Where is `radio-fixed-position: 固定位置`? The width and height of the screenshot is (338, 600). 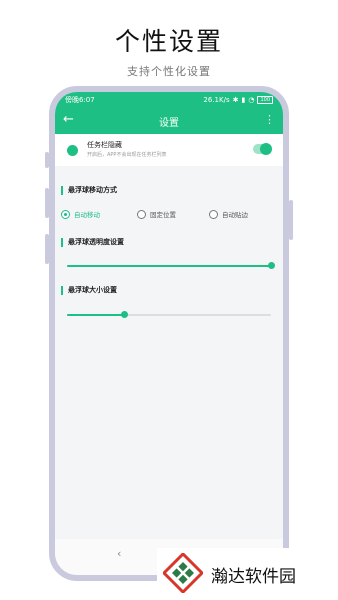 radio-fixed-position: 固定位置 is located at coordinates (156, 214).